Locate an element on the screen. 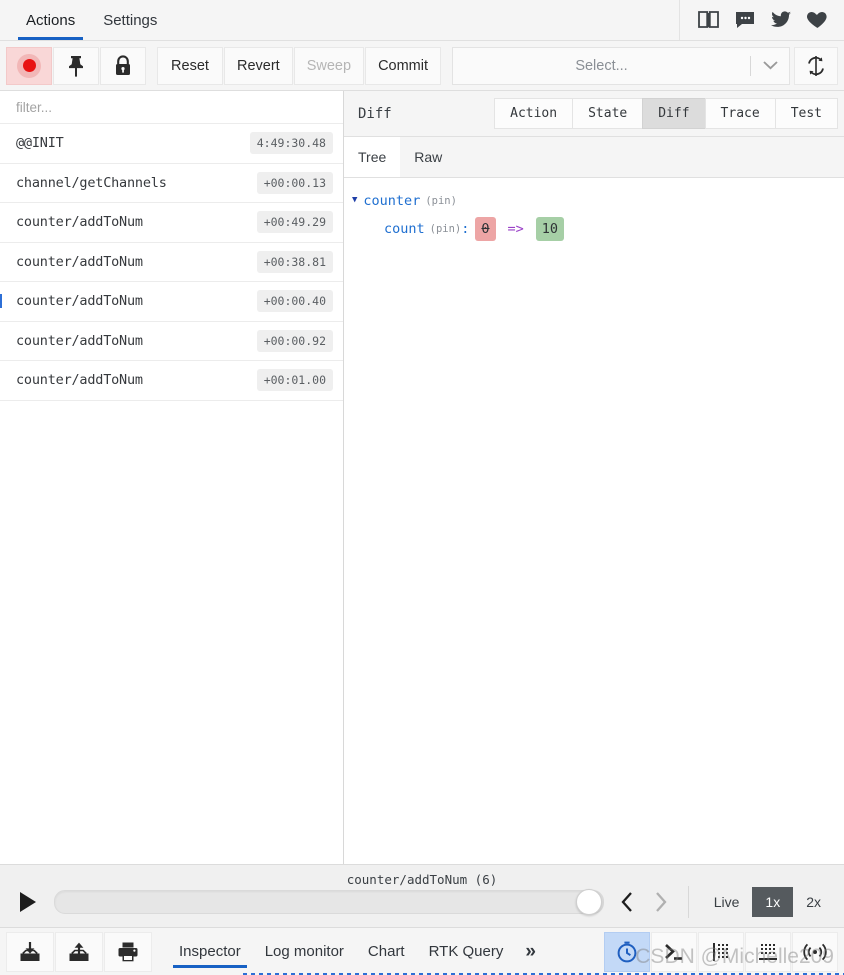 This screenshot has height=975, width=844. sweep-label: Sweep is located at coordinates (329, 65).